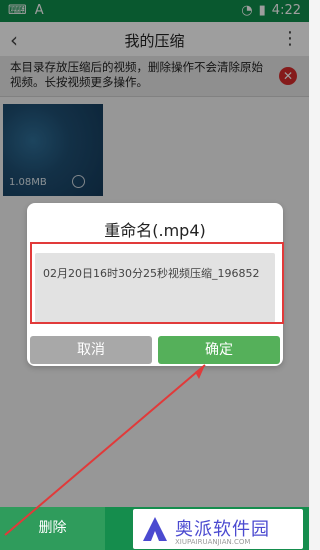 The width and height of the screenshot is (320, 550). Describe the element at coordinates (219, 350) in the screenshot. I see `confirm-button: 确定` at that location.